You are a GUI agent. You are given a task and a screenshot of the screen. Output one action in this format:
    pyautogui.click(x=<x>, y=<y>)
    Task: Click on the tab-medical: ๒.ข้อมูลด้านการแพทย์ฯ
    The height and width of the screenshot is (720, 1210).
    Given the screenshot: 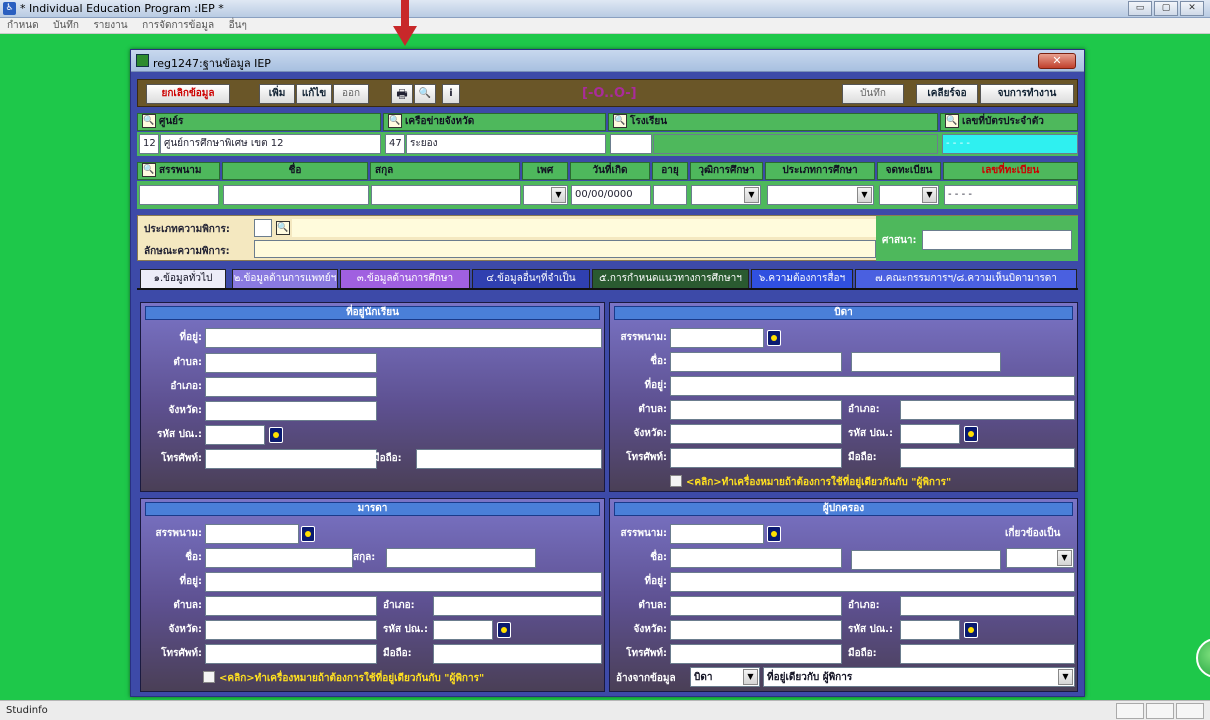 What is the action you would take?
    pyautogui.click(x=285, y=279)
    